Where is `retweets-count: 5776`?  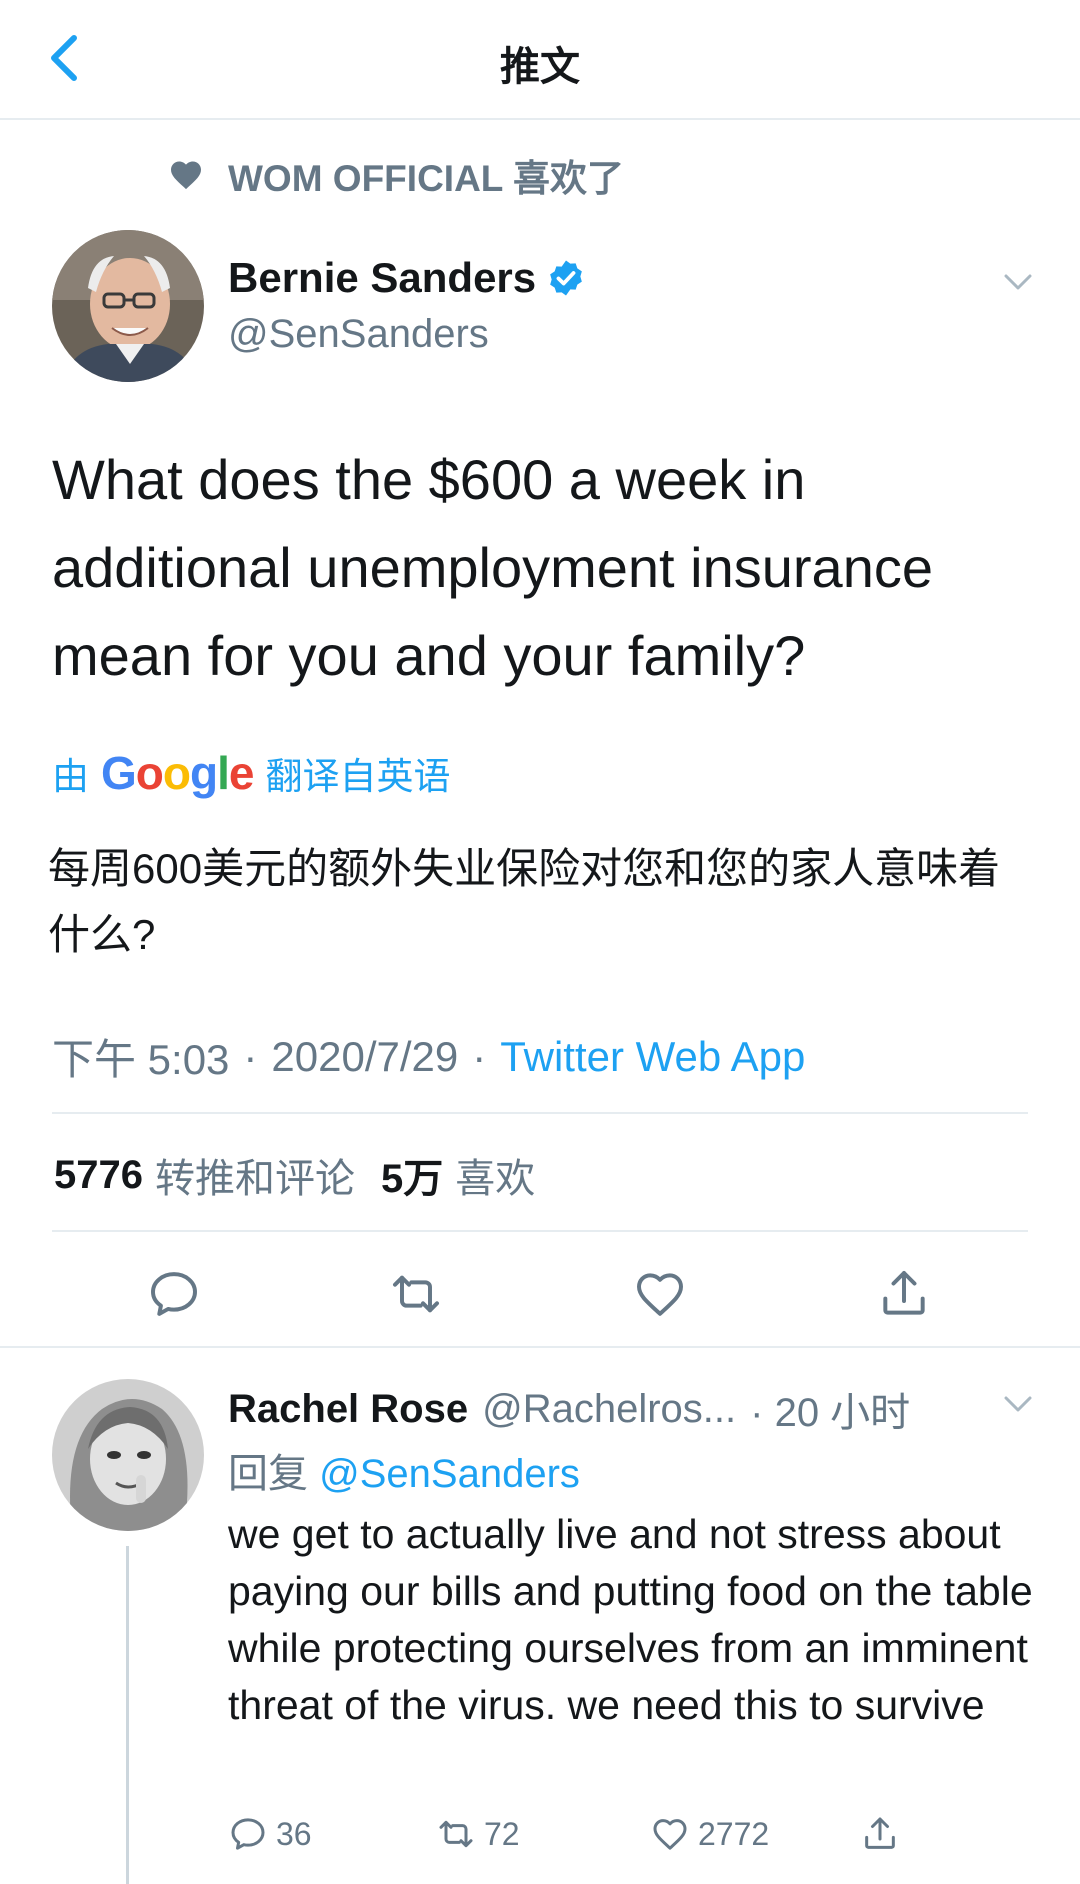
retweets-count: 5776 is located at coordinates (98, 1175).